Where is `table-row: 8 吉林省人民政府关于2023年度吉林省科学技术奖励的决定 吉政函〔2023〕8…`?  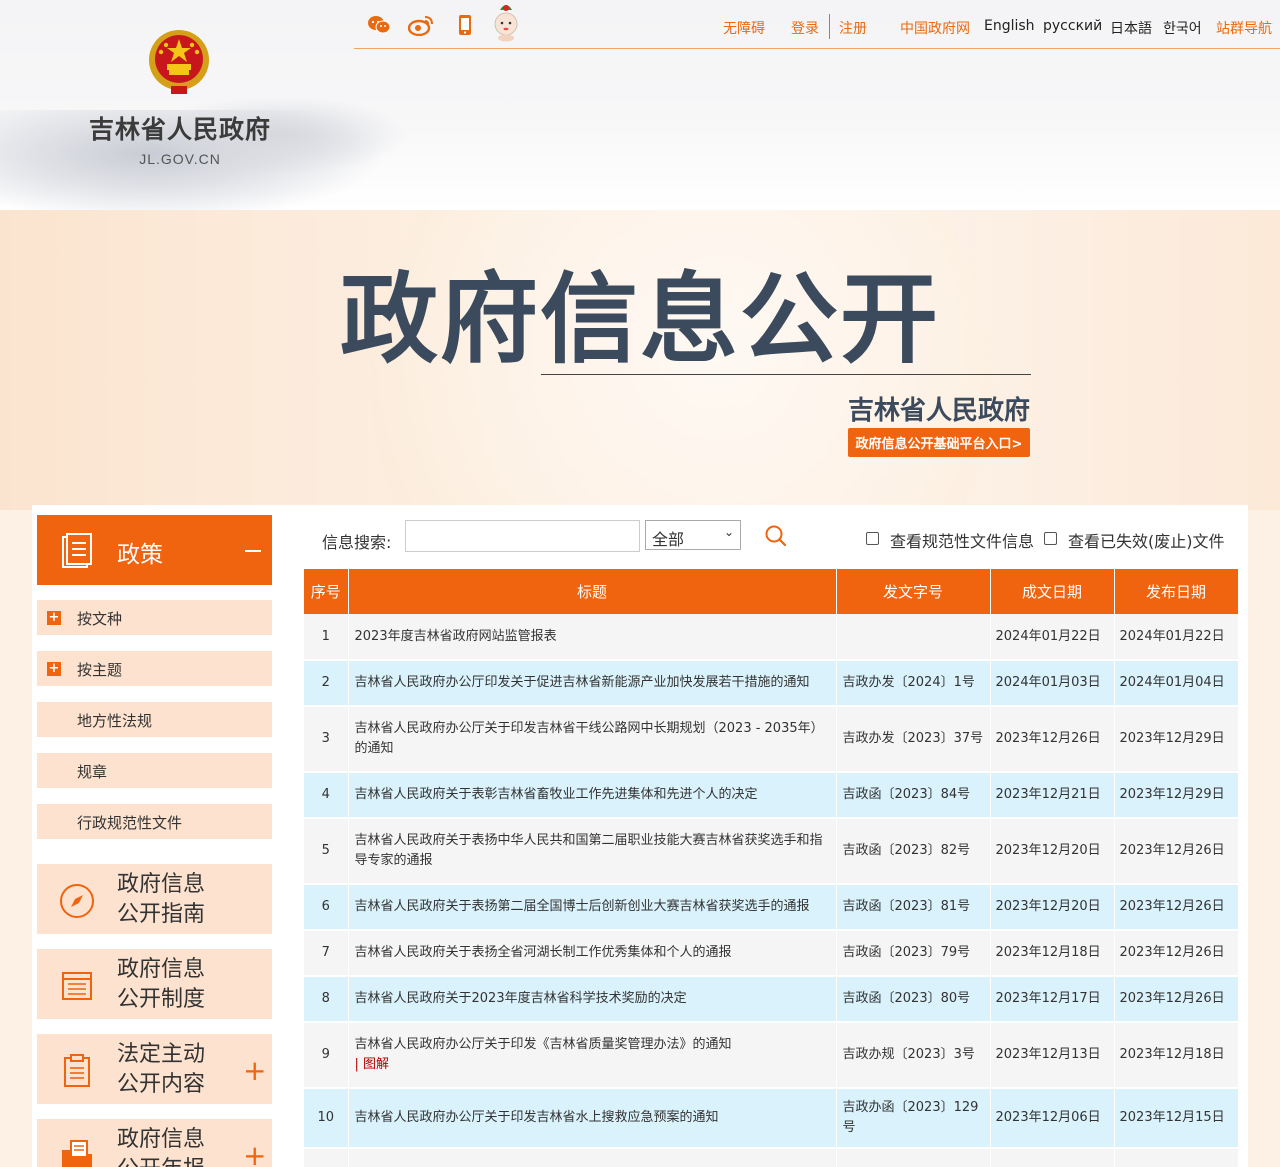 table-row: 8 吉林省人民政府关于2023年度吉林省科学技术奖励的决定 吉政函〔2023〕8… is located at coordinates (771, 999).